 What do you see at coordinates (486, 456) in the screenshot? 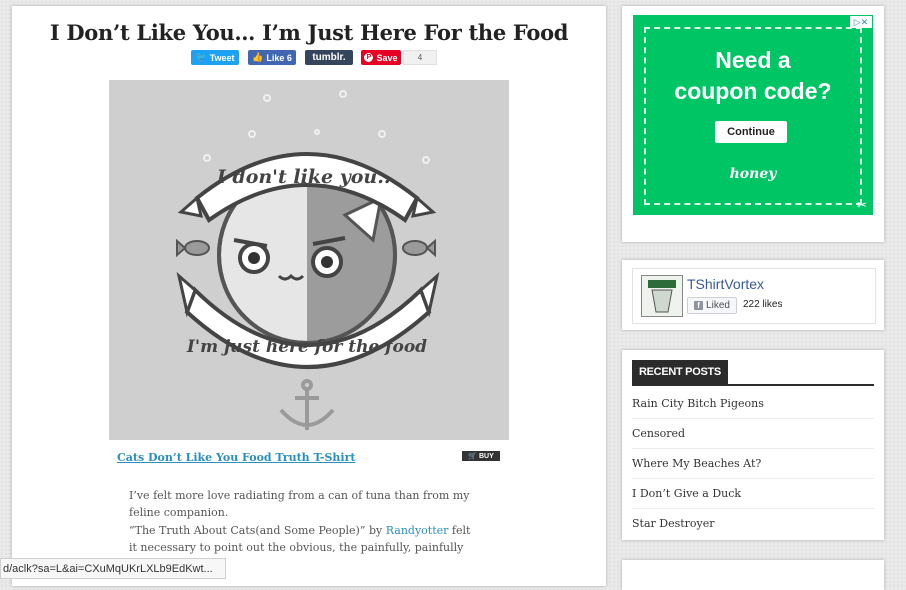
I see `buy-label: BUY` at bounding box center [486, 456].